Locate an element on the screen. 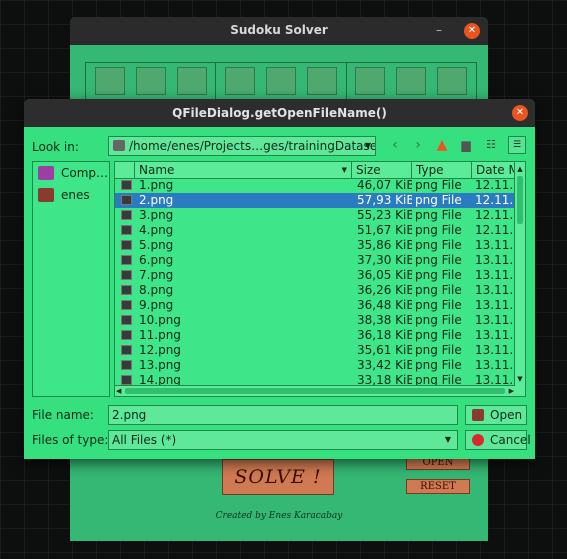 This screenshot has height=559, width=567. file-name-cell: 11.png is located at coordinates (160, 335).